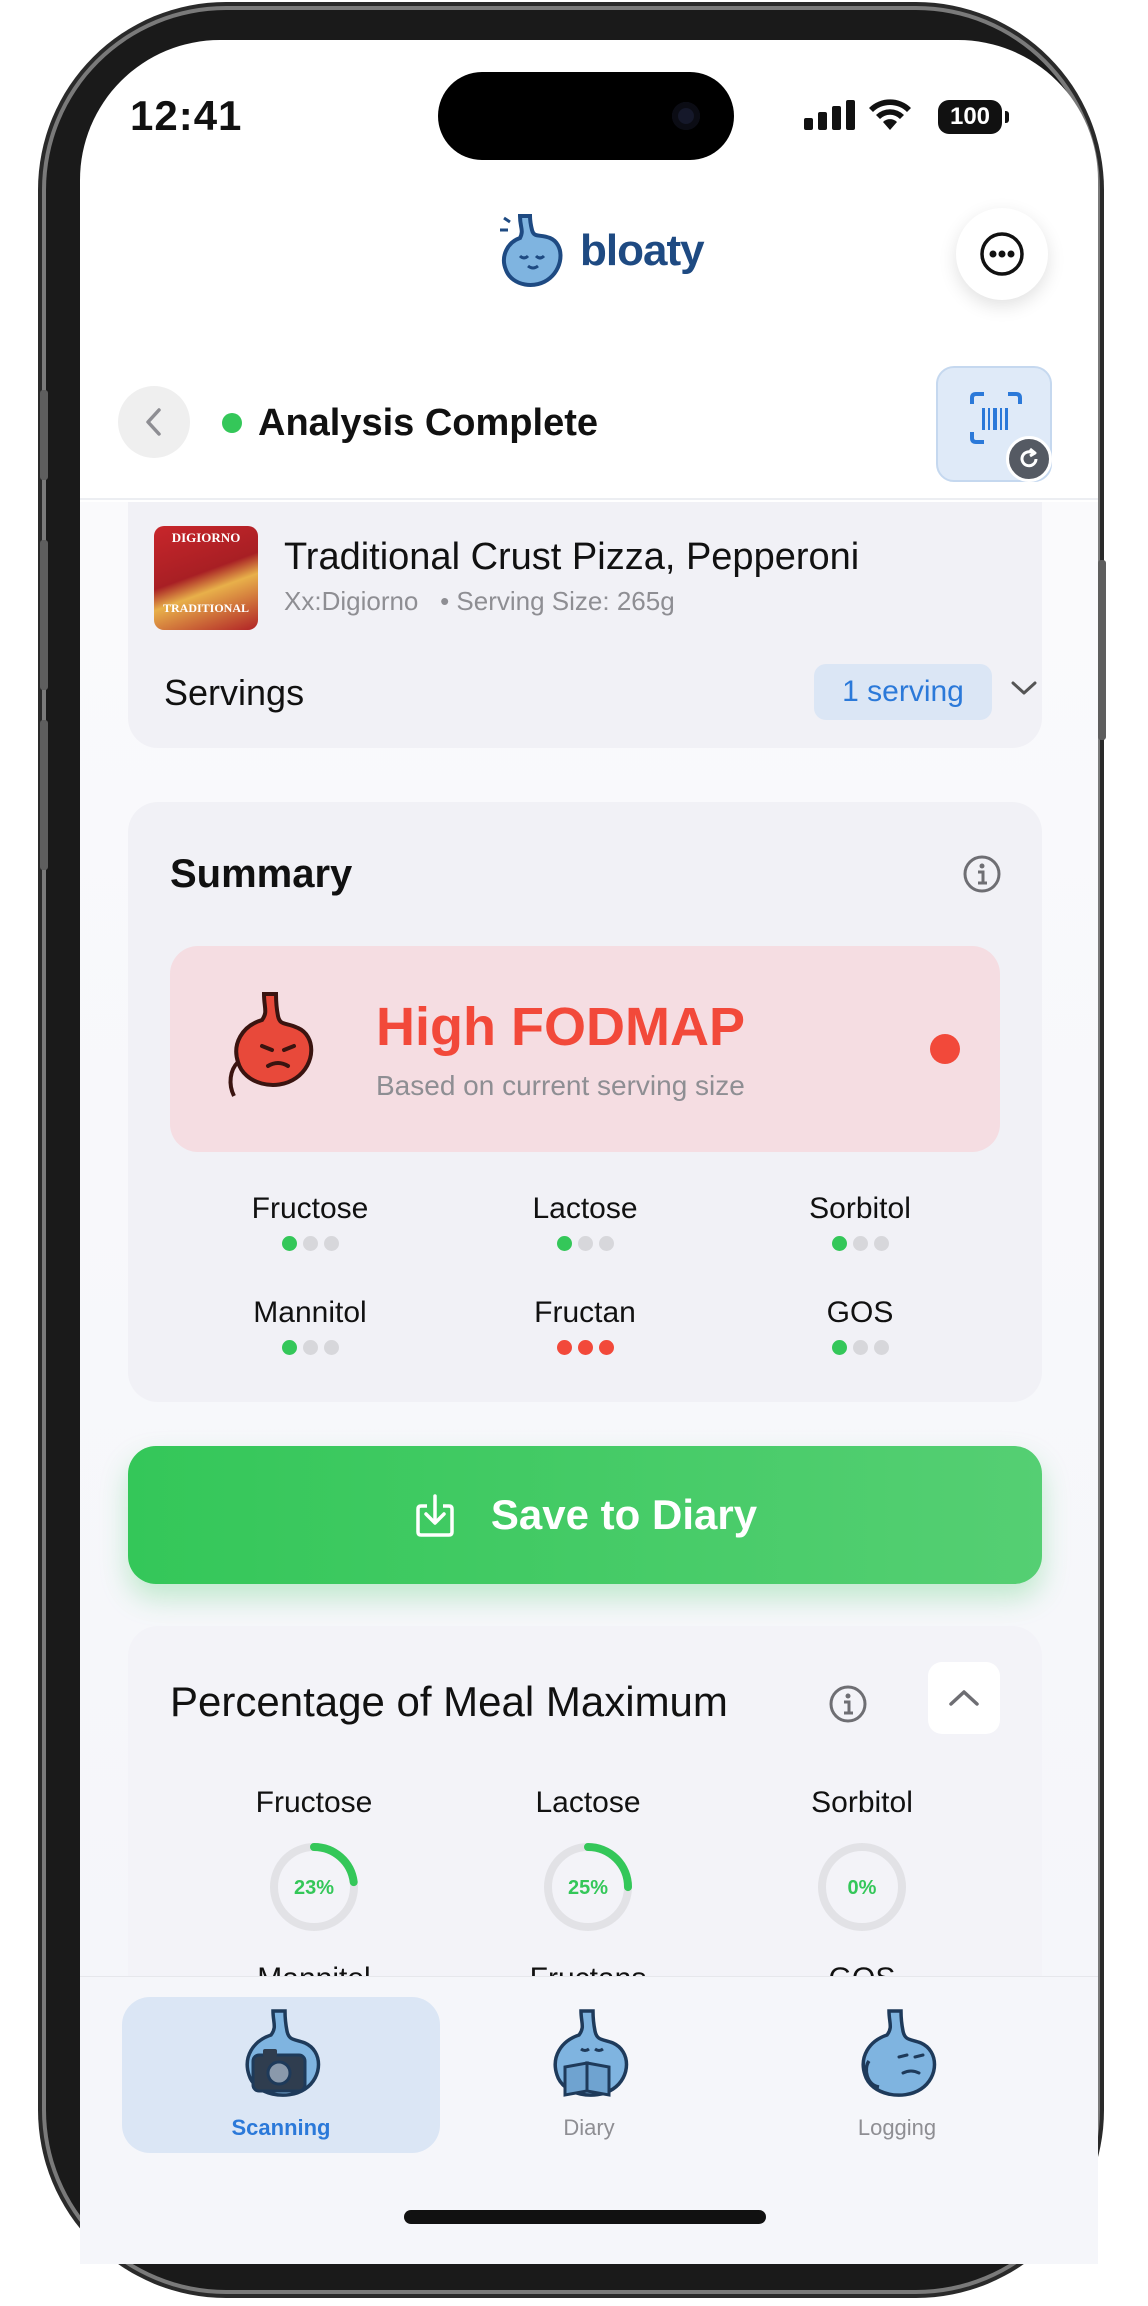 The width and height of the screenshot is (1148, 2306). I want to click on nutrient-label: GOS, so click(860, 1312).